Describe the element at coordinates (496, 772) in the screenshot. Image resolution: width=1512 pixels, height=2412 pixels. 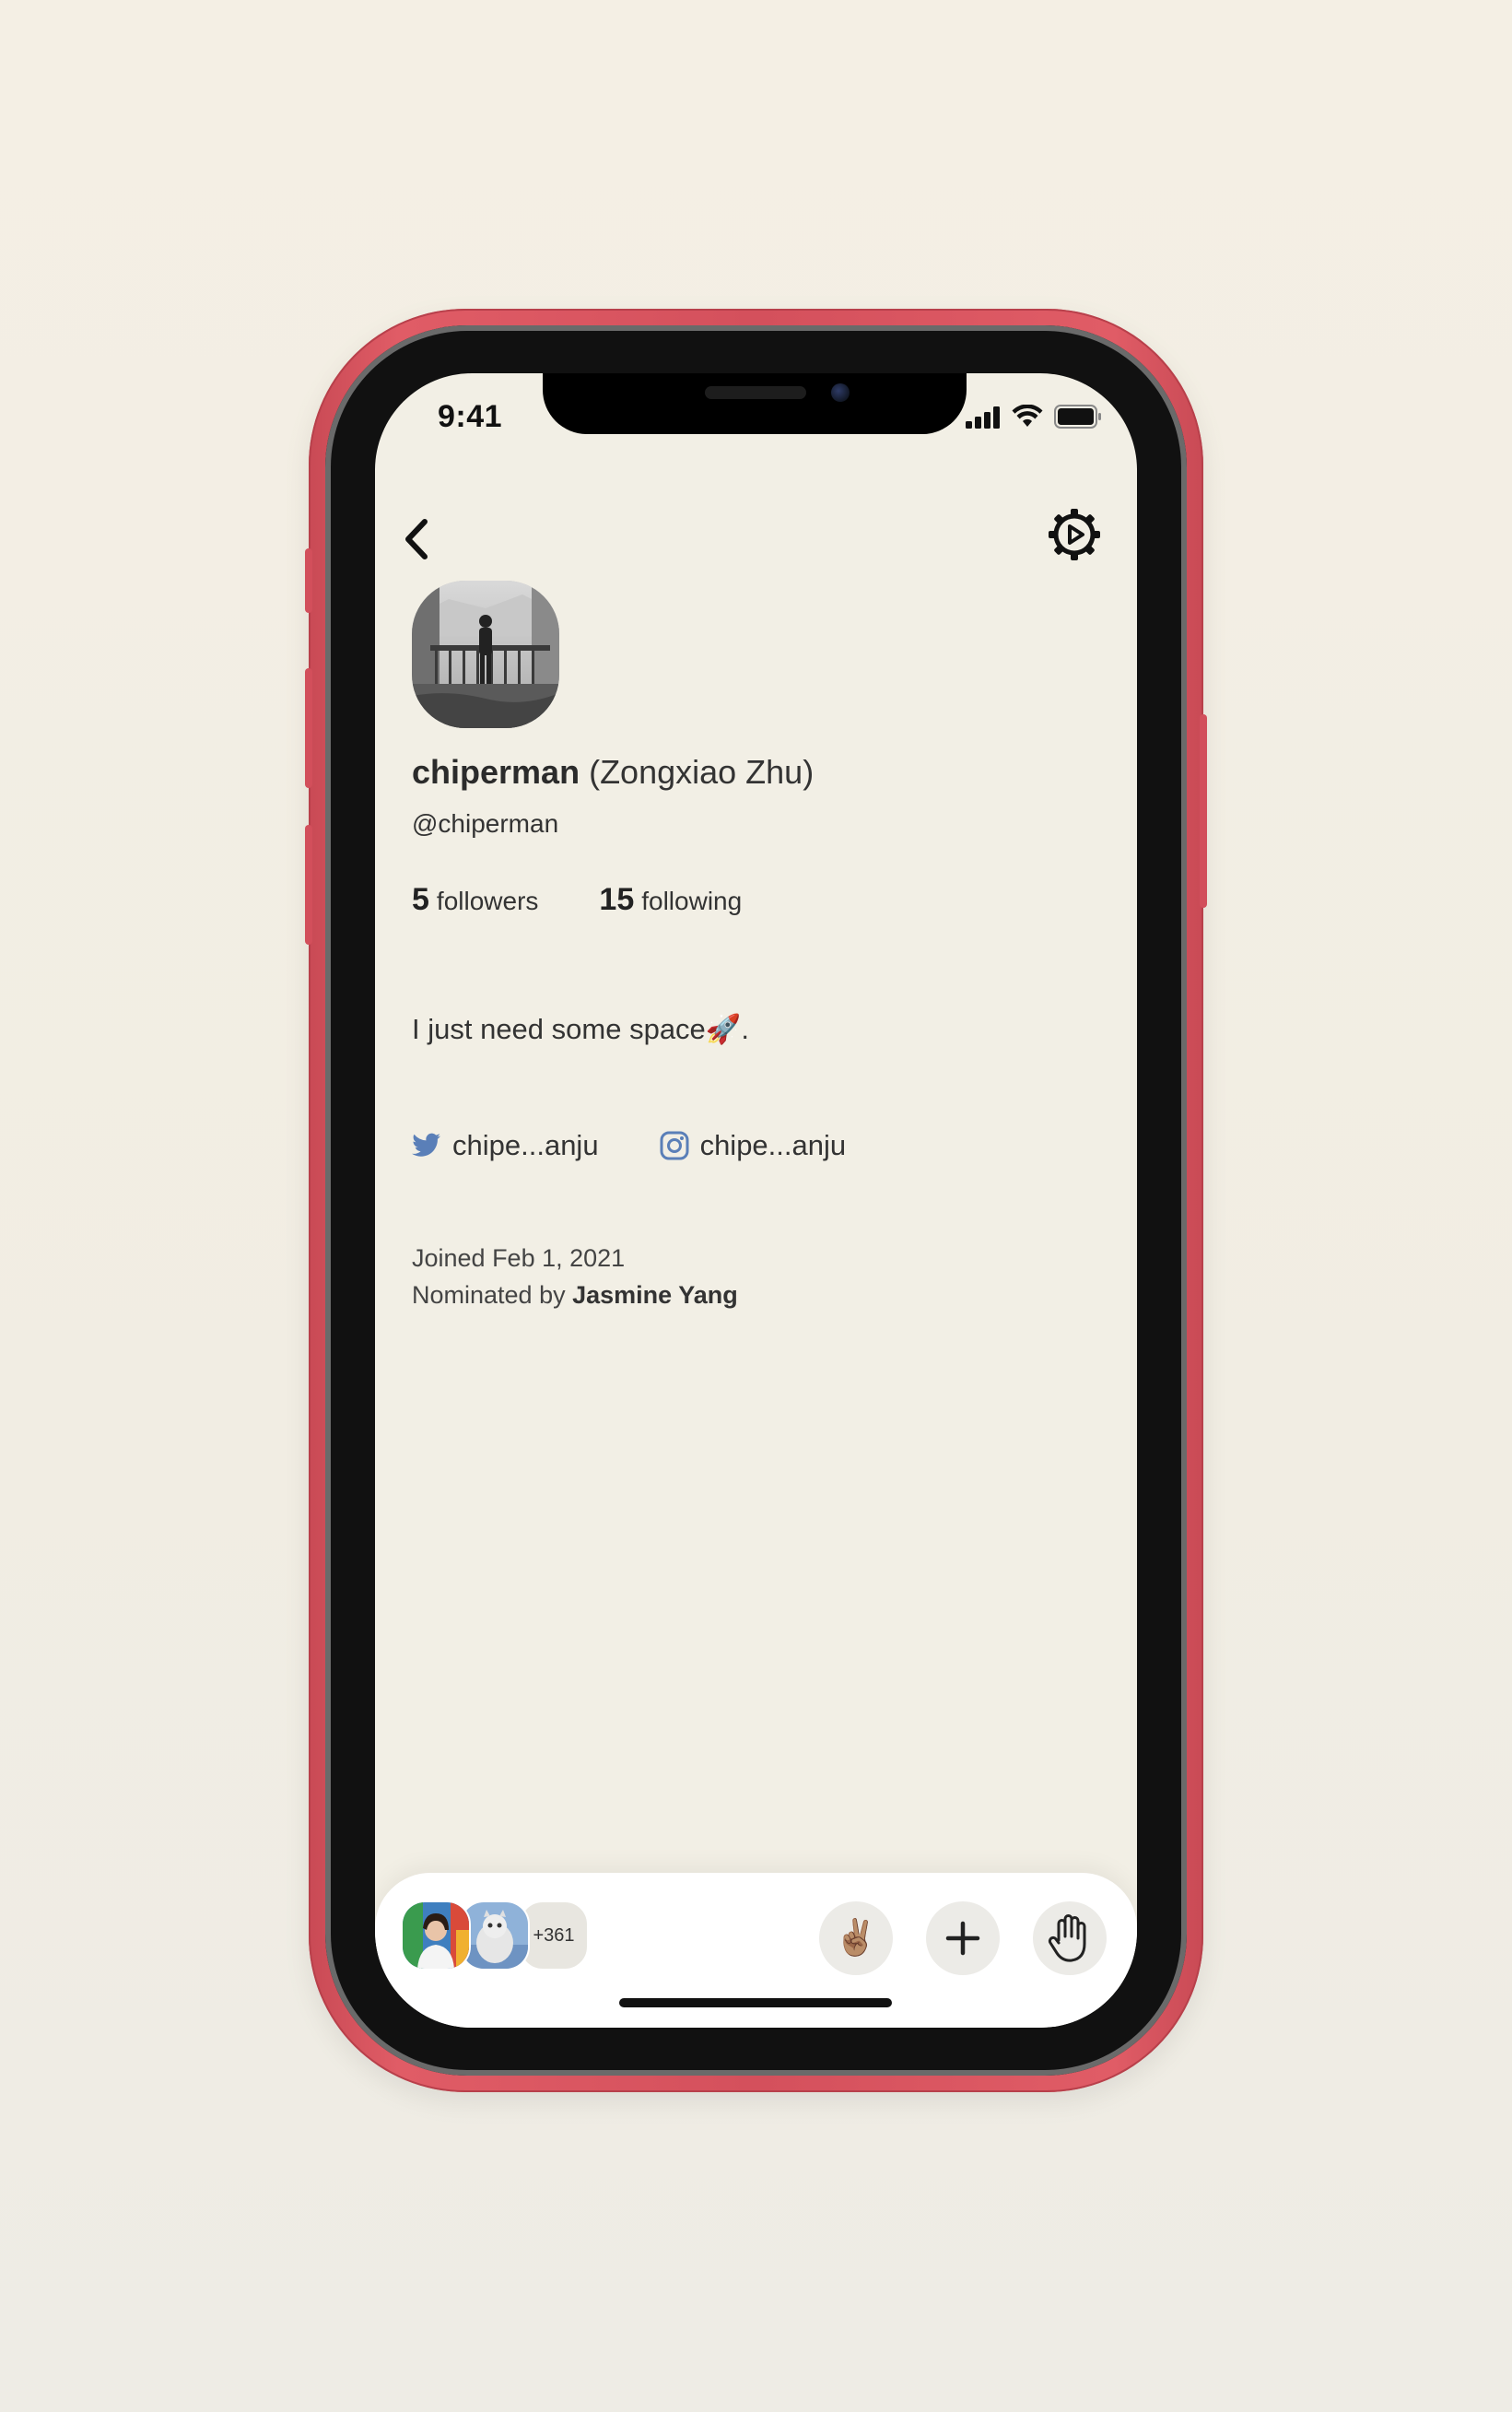
I see `username: chiperman` at that location.